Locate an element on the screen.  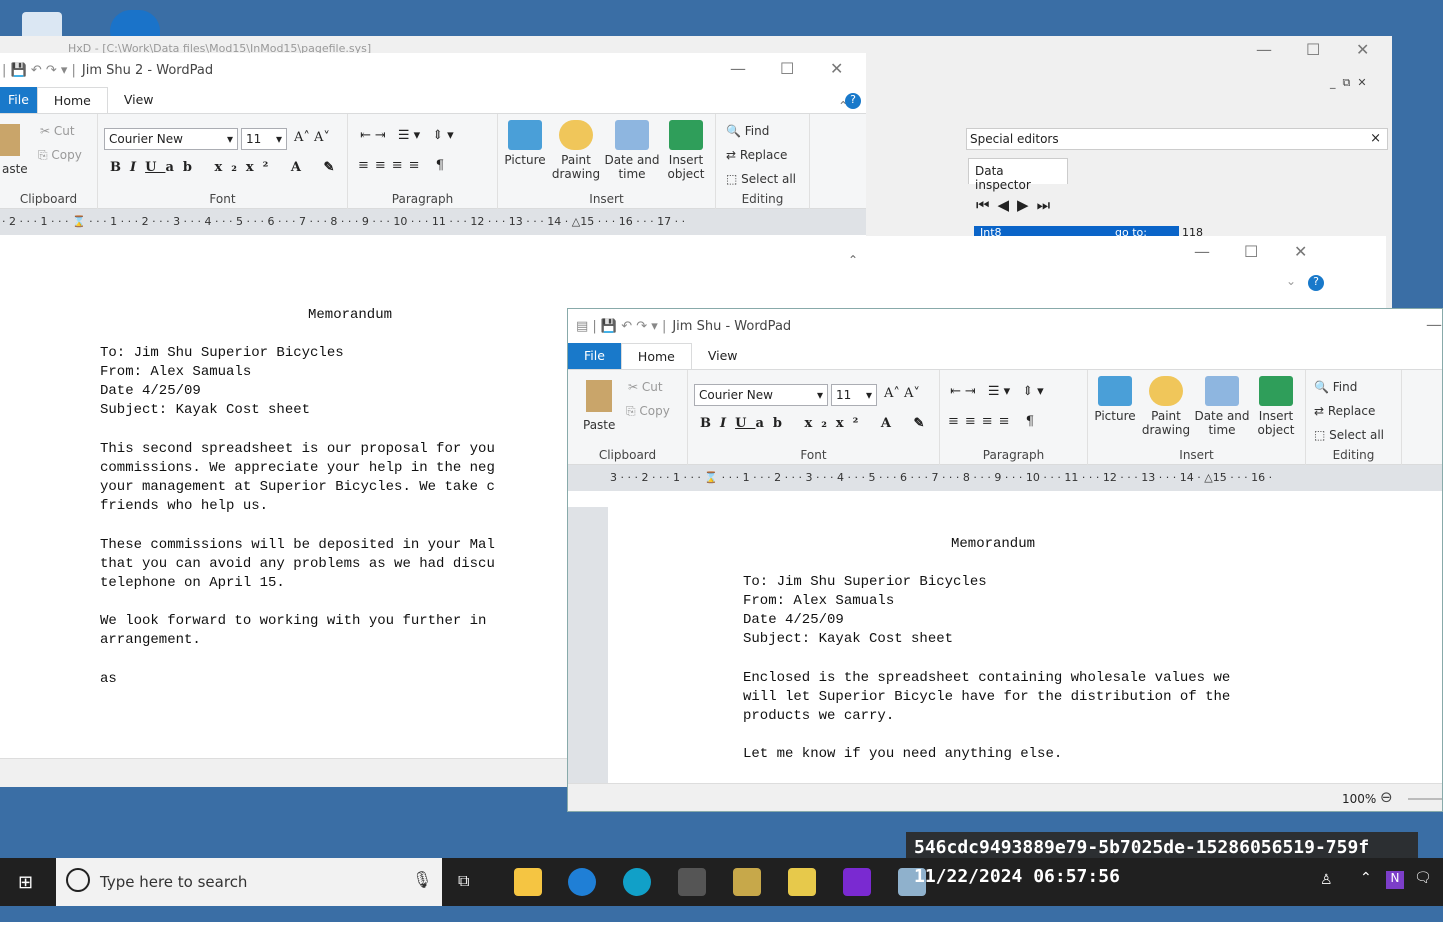
doc-subject: Subject: Kayak Cost sheet is located at coordinates (205, 410).